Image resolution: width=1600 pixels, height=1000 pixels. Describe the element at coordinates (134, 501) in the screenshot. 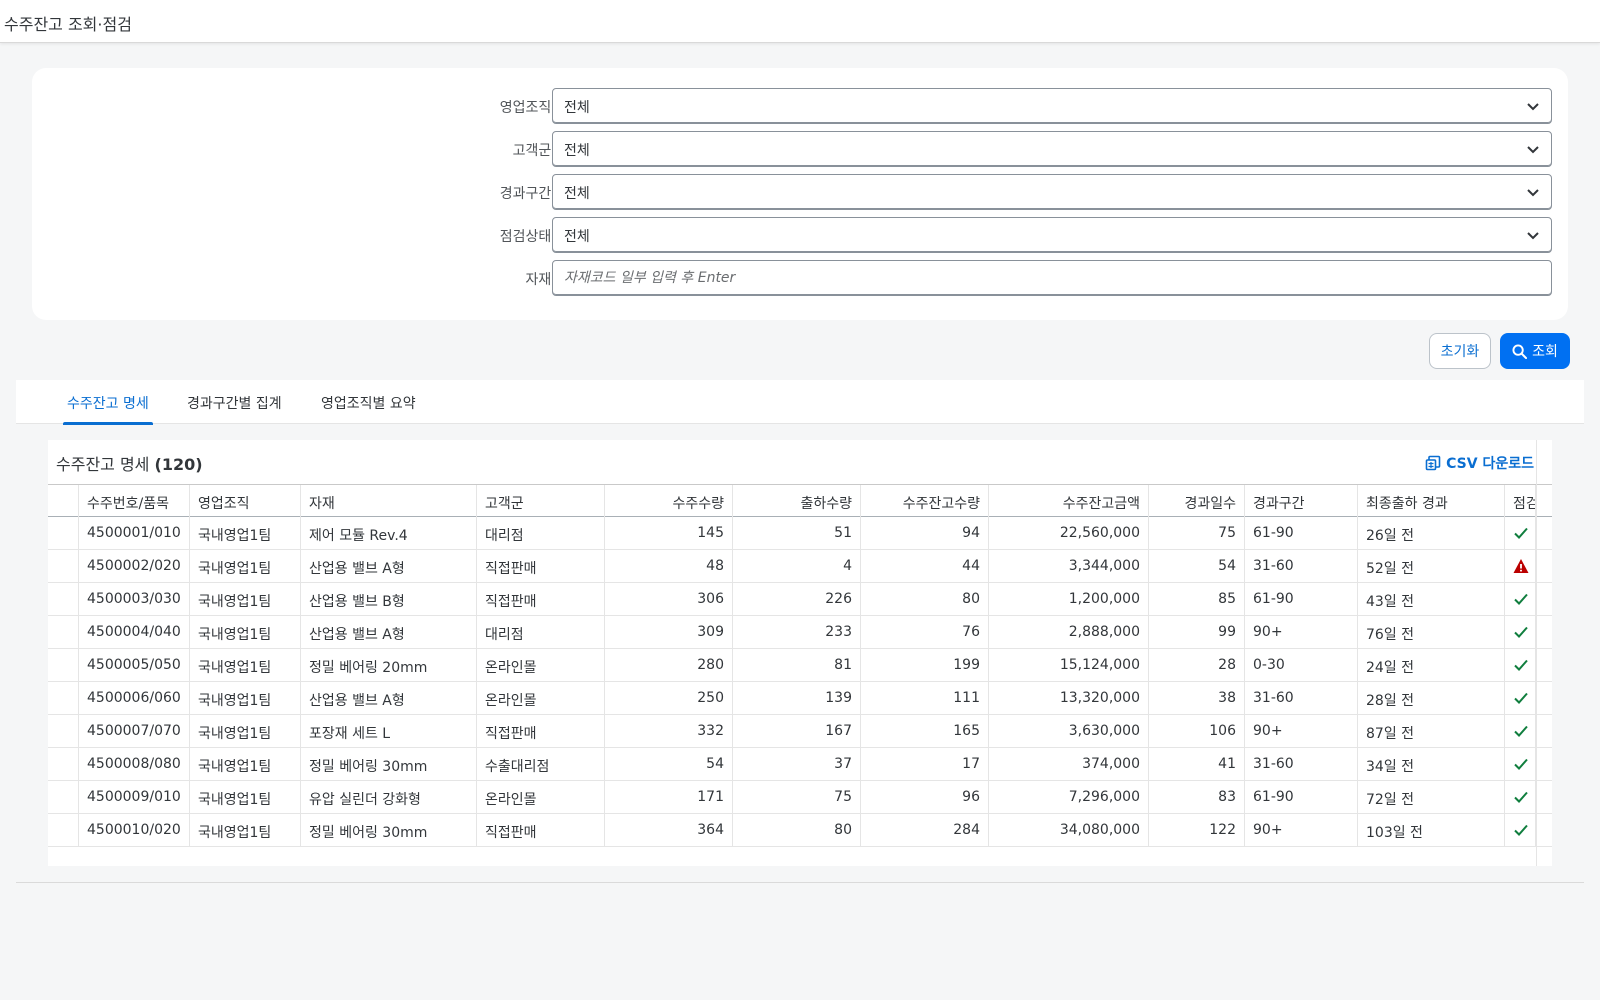

I see `column-header-order-item: 수주번호/품목` at that location.